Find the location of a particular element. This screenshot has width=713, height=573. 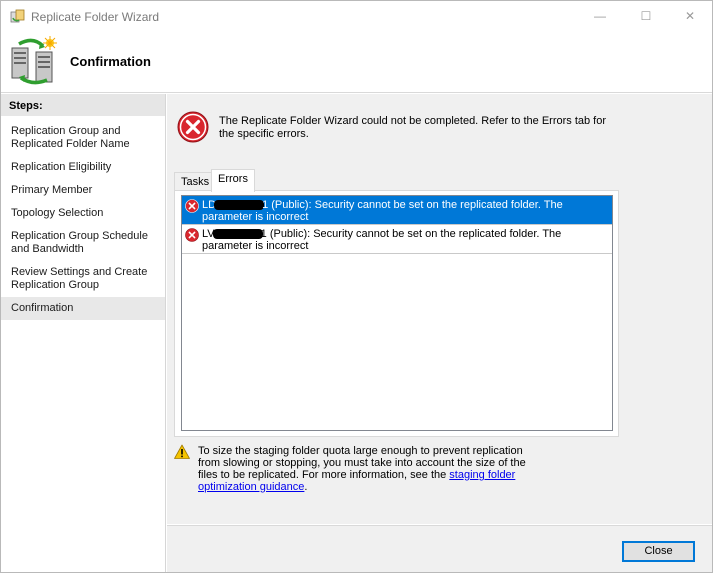

wizard-app-icon is located at coordinates (17, 16).